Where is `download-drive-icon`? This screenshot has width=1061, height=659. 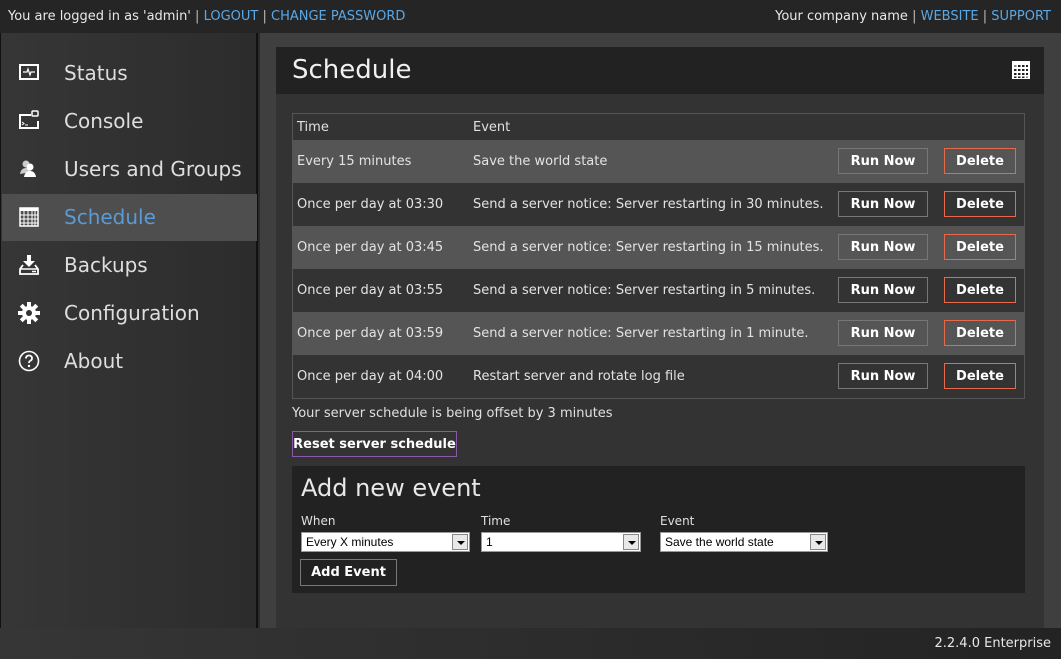
download-drive-icon is located at coordinates (29, 265).